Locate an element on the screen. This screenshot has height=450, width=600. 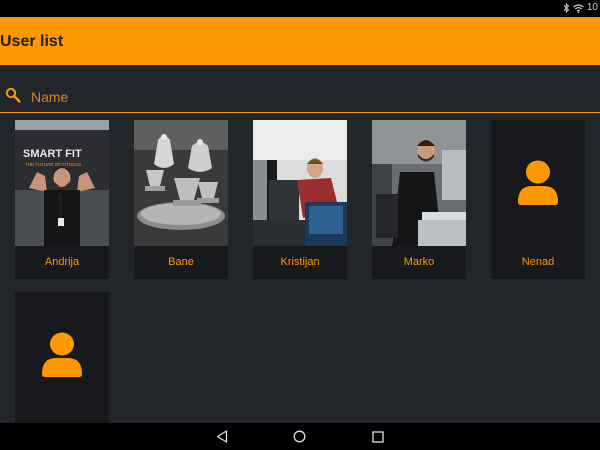
navigation-bar is located at coordinates (300, 436).